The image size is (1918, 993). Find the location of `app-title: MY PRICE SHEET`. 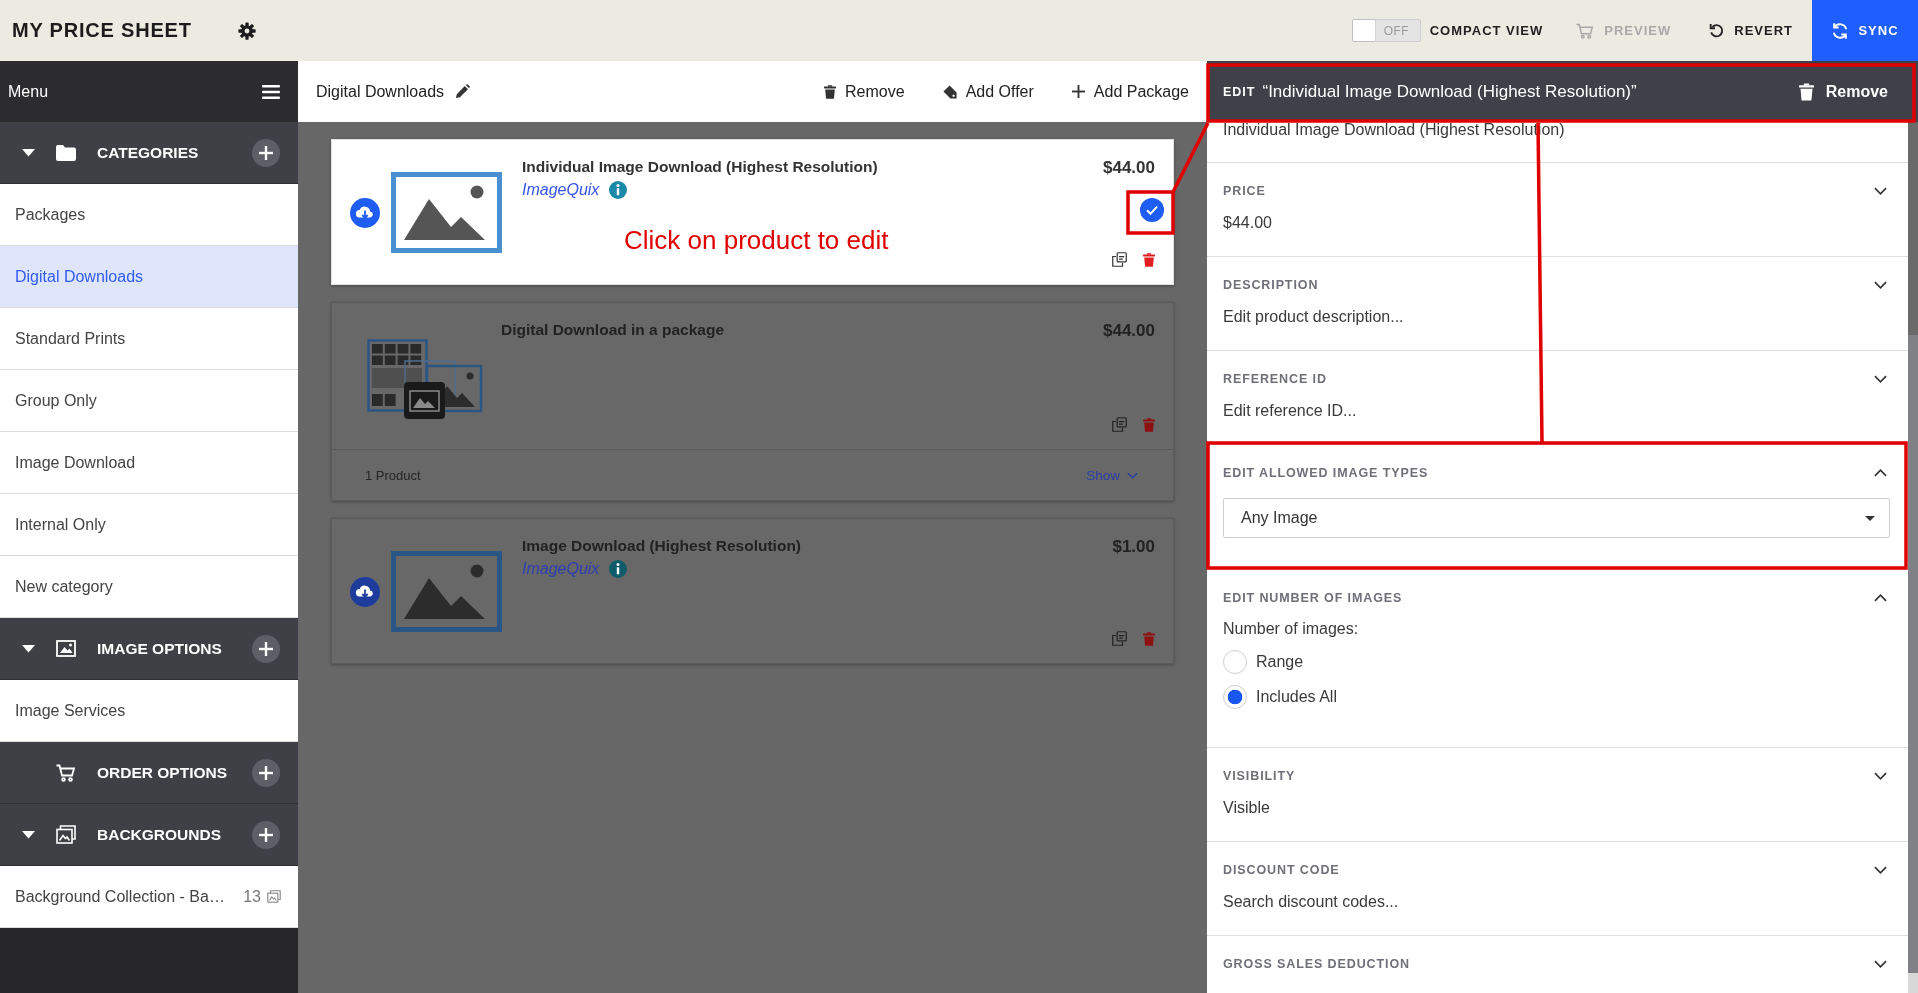

app-title: MY PRICE SHEET is located at coordinates (102, 30).